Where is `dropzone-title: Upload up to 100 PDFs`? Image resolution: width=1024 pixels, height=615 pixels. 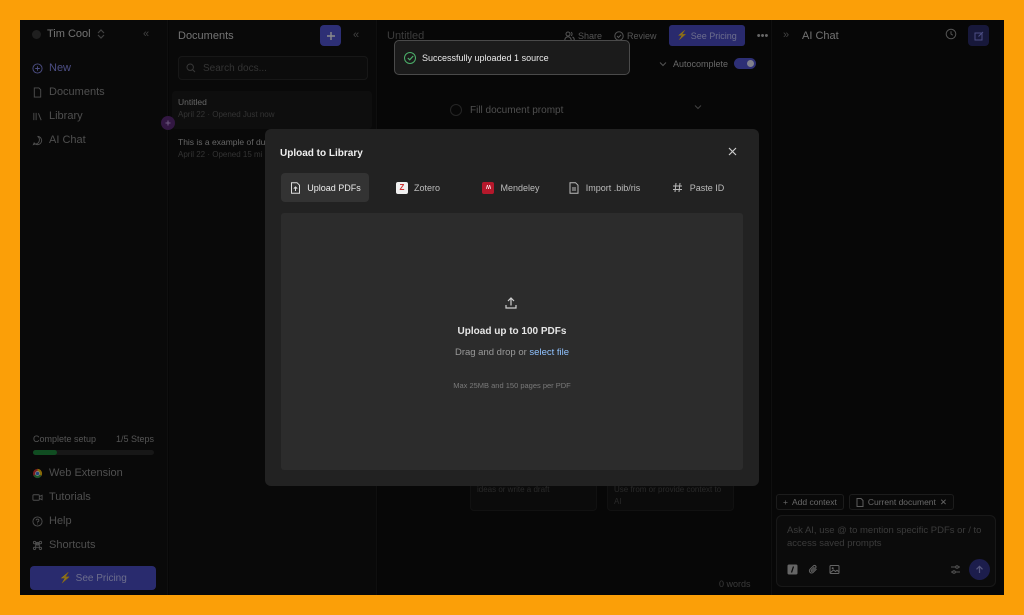
dropzone-title: Upload up to 100 PDFs is located at coordinates (512, 331).